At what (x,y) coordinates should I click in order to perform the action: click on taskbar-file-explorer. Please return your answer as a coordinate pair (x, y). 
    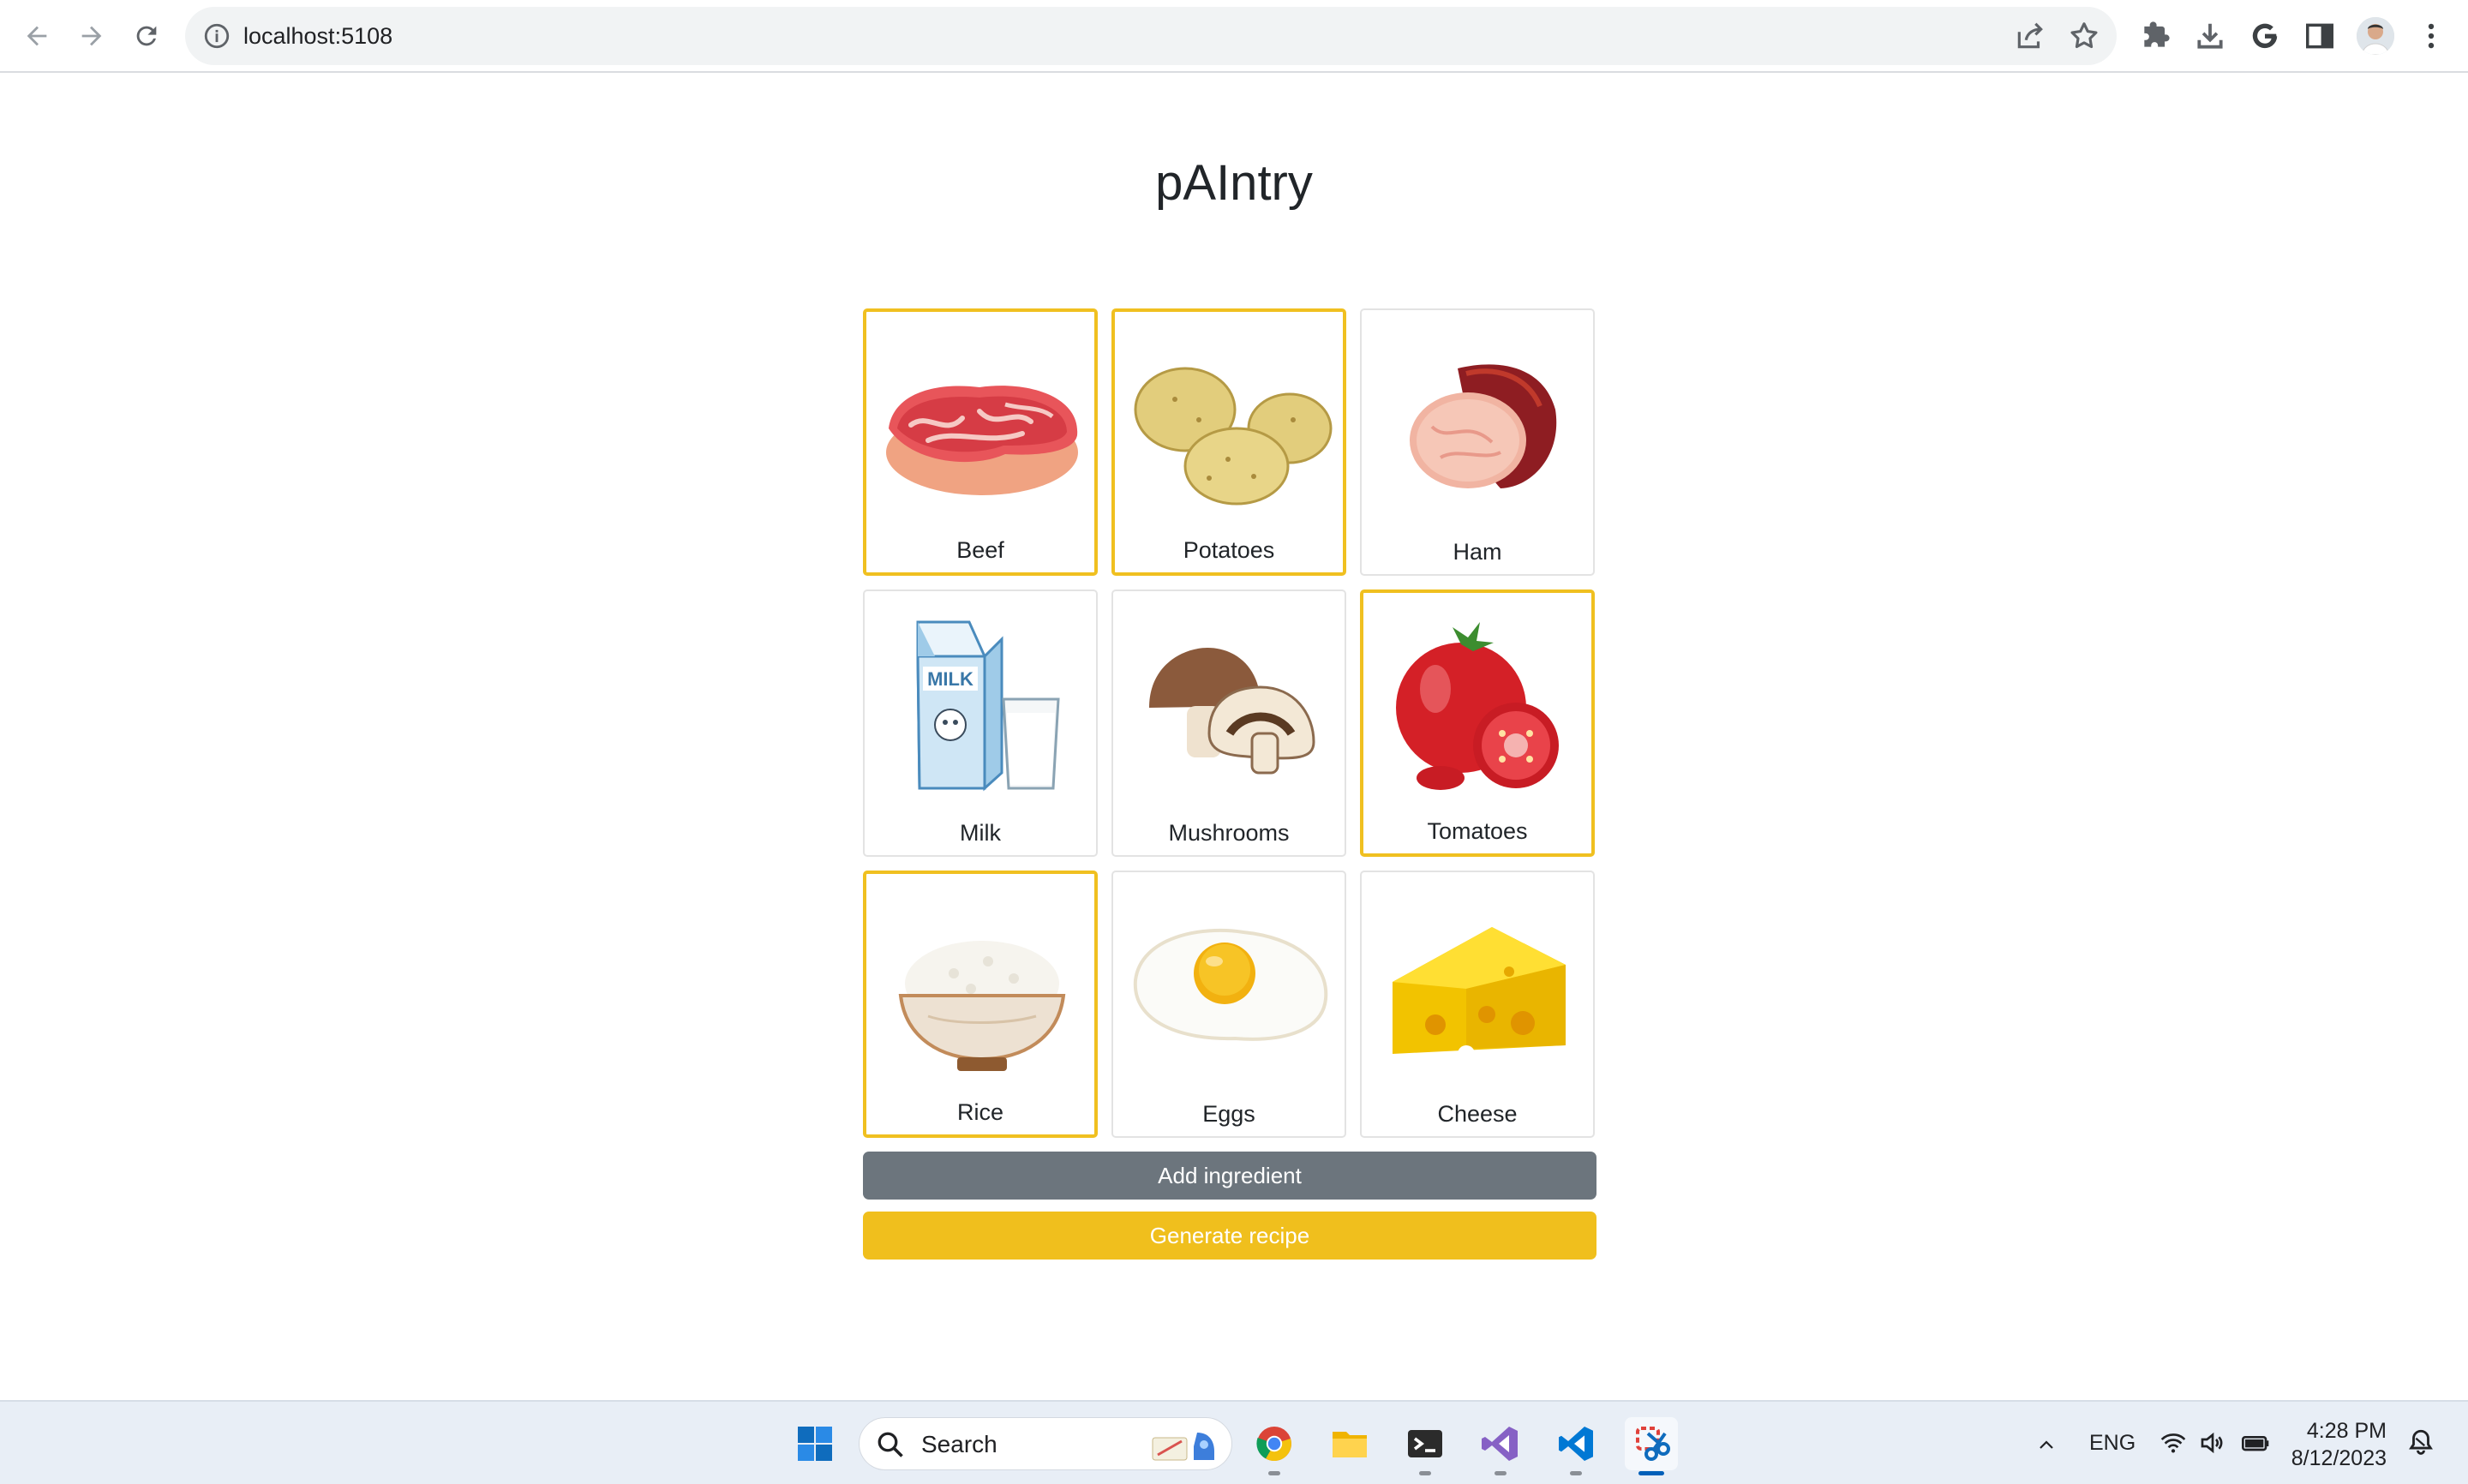
    Looking at the image, I should click on (1349, 1443).